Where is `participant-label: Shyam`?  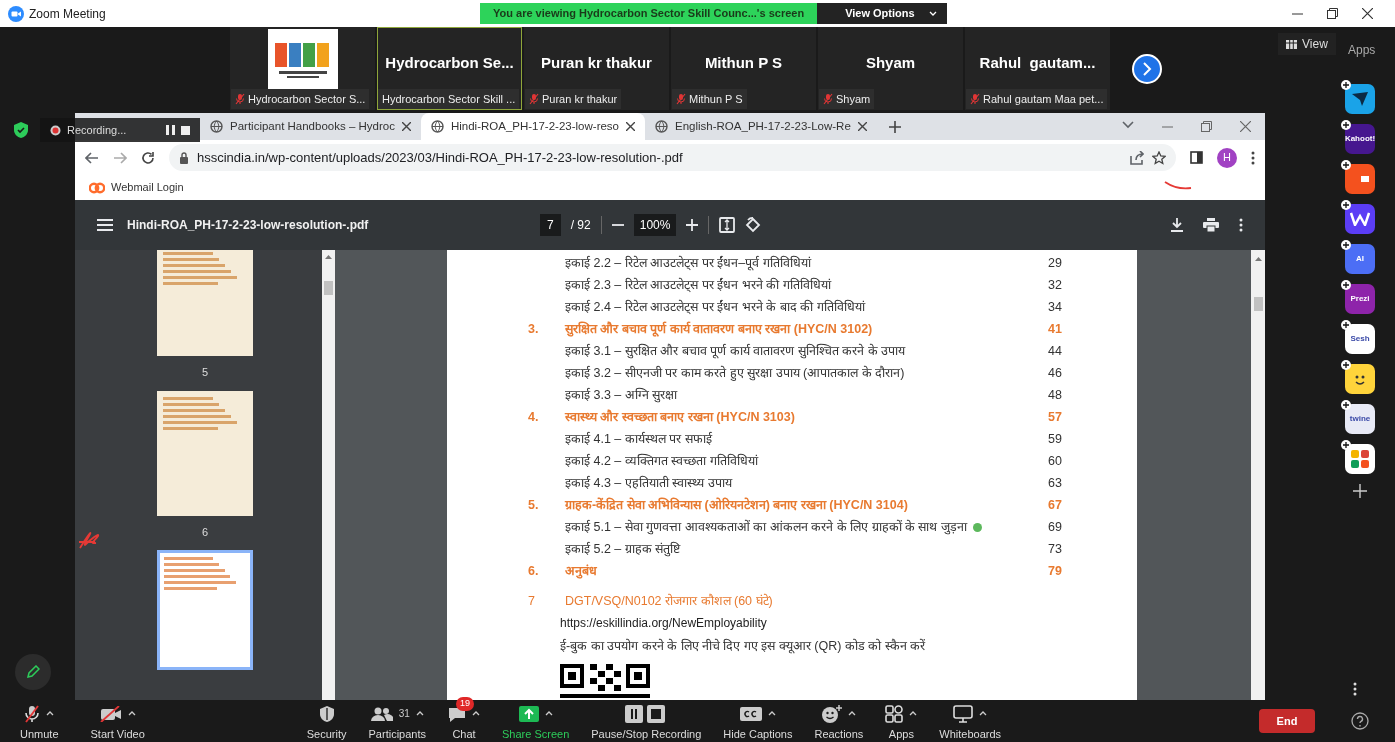 participant-label: Shyam is located at coordinates (853, 99).